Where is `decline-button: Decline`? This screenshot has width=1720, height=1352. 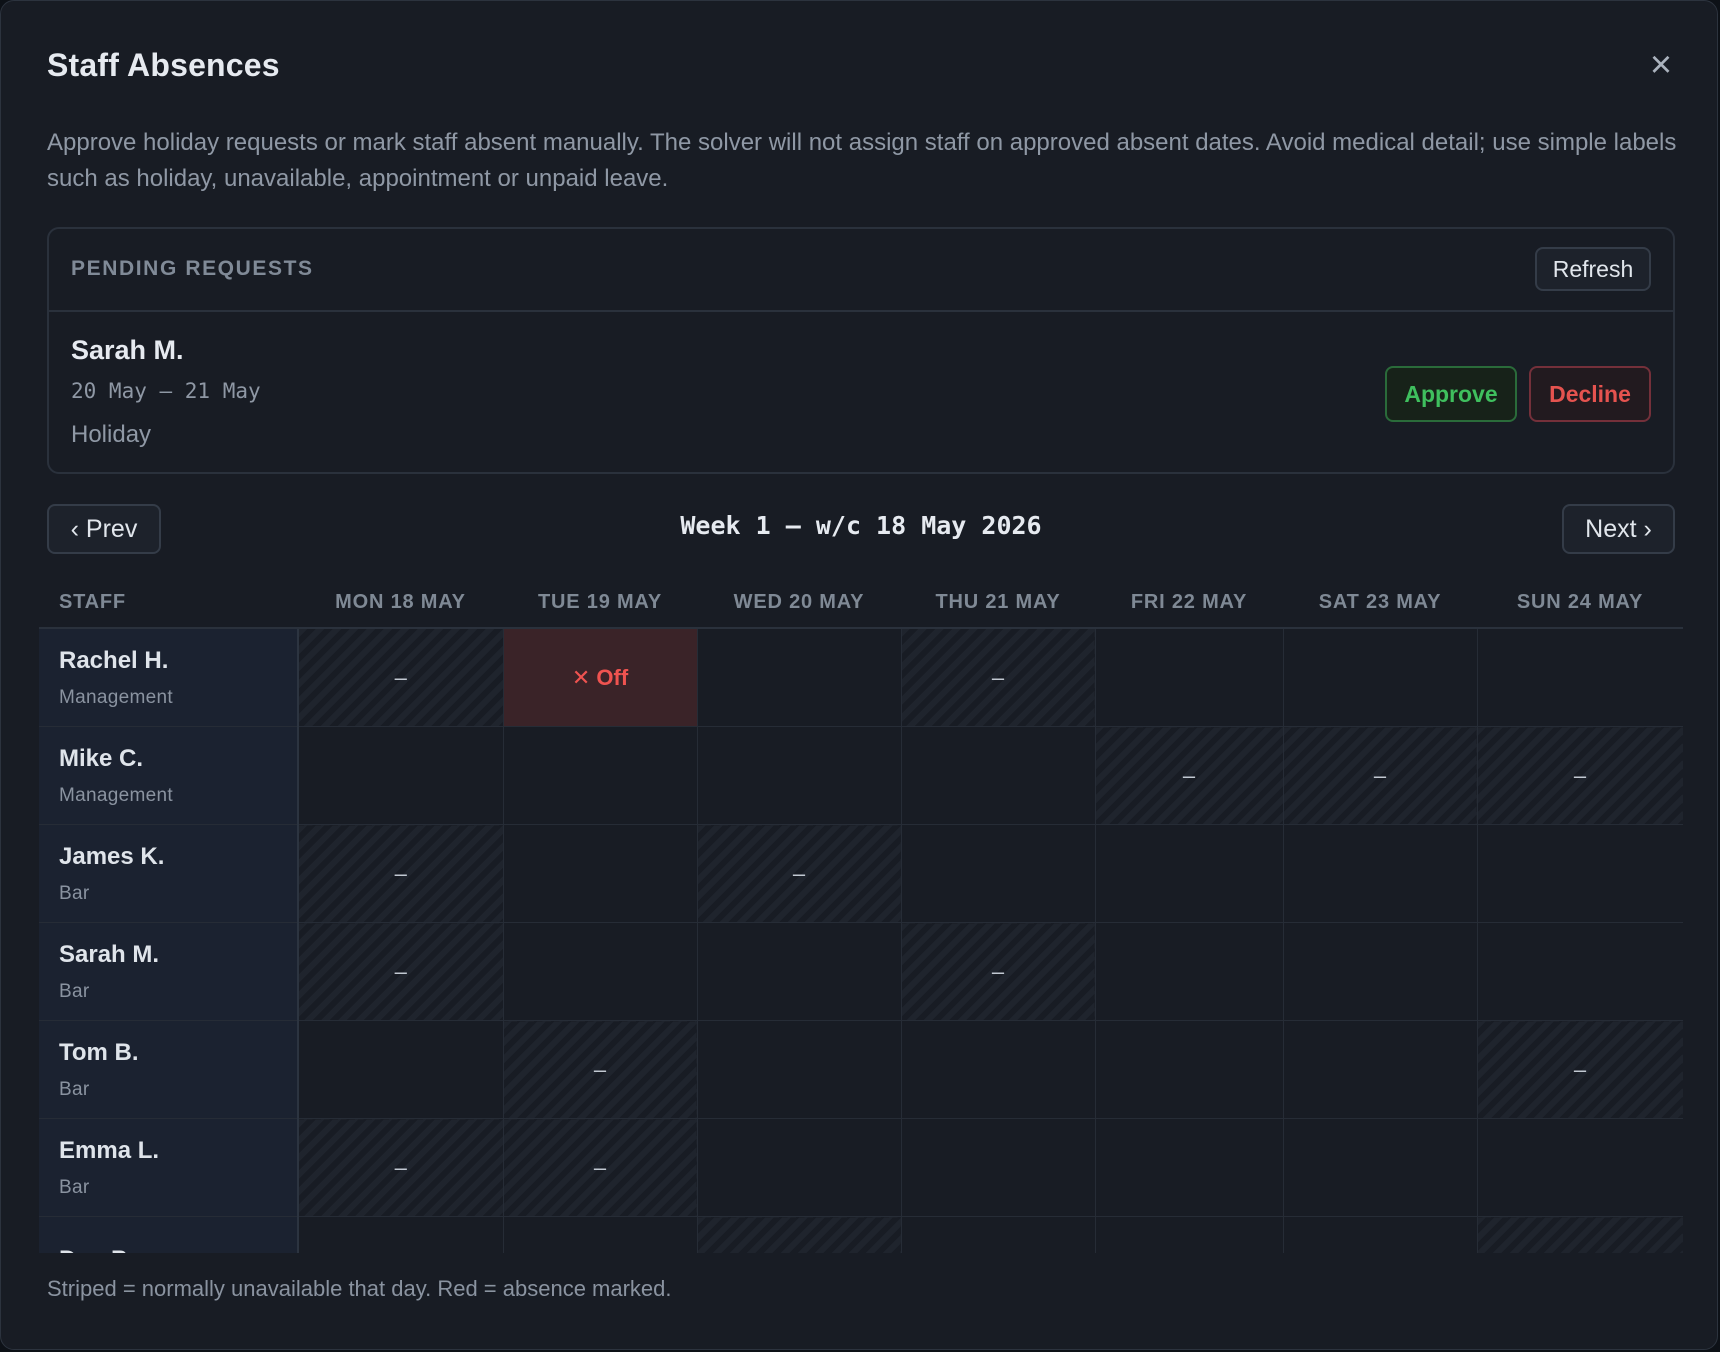
decline-button: Decline is located at coordinates (1590, 394).